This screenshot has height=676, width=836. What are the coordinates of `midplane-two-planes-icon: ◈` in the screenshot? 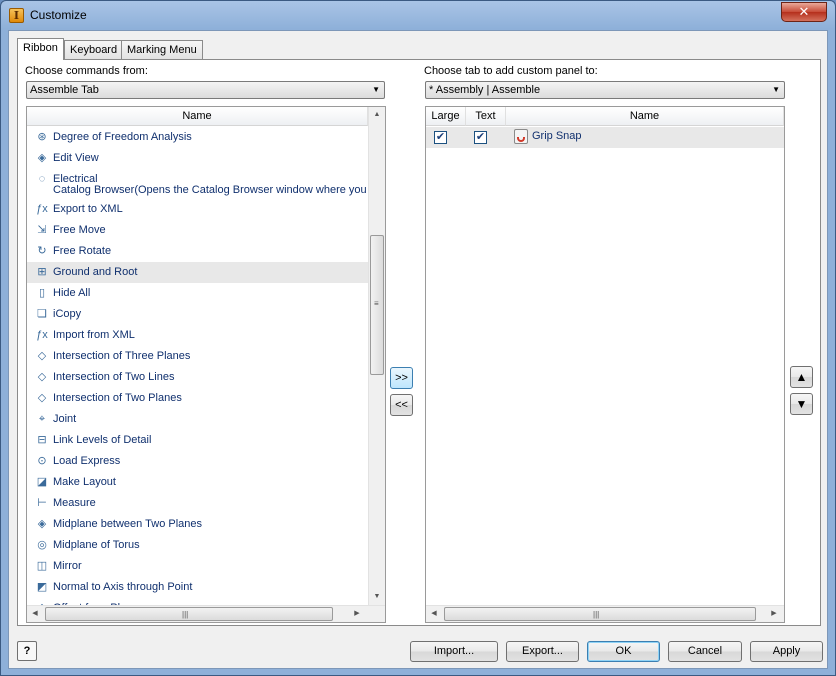 It's located at (42, 524).